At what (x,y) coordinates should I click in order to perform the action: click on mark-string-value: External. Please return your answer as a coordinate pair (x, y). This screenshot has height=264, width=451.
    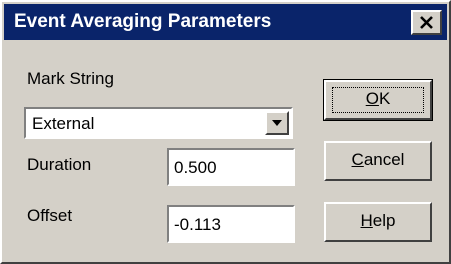
    Looking at the image, I should click on (63, 123).